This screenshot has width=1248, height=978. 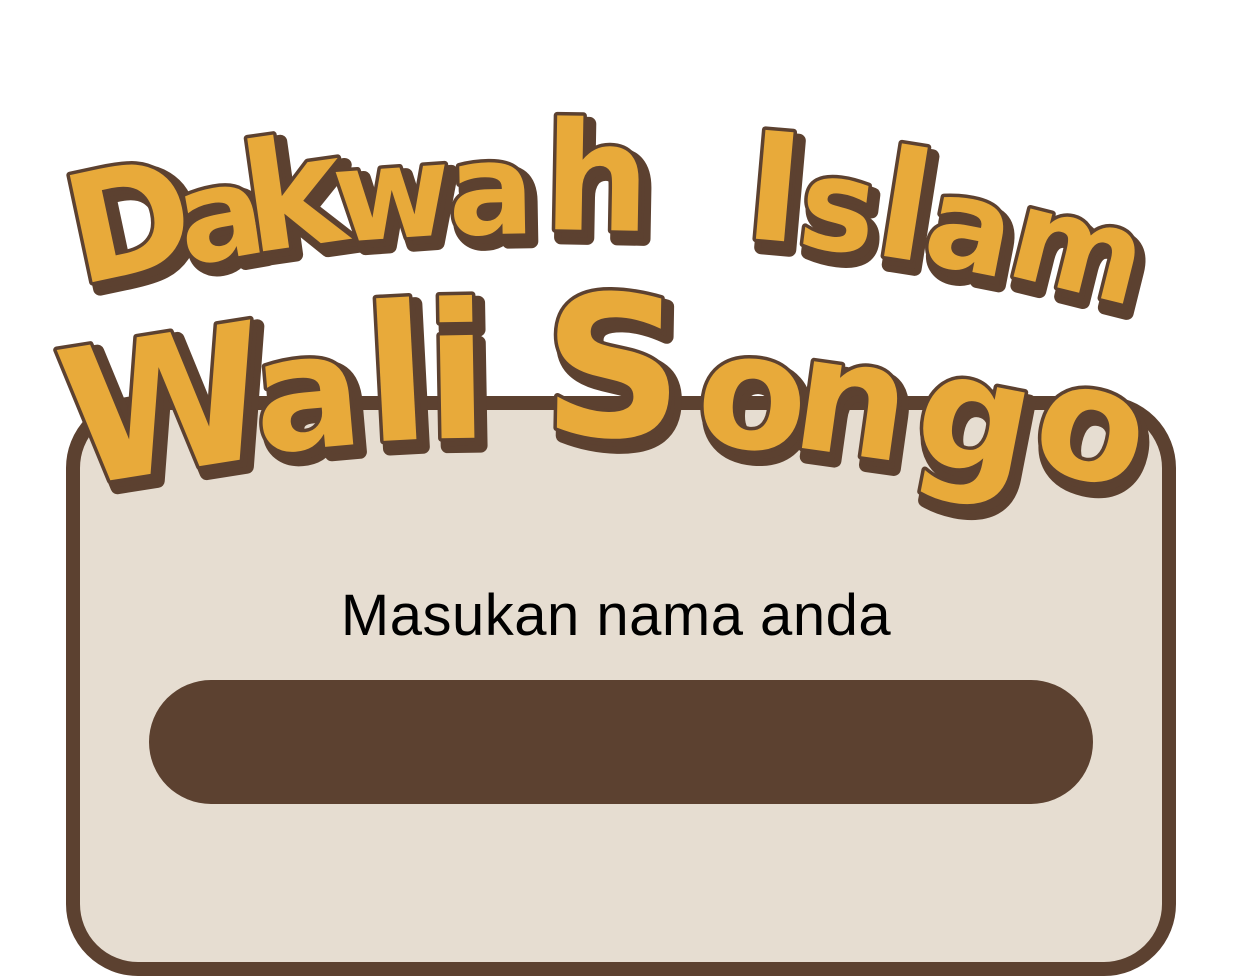 I want to click on title-letter: h, so click(x=597, y=179).